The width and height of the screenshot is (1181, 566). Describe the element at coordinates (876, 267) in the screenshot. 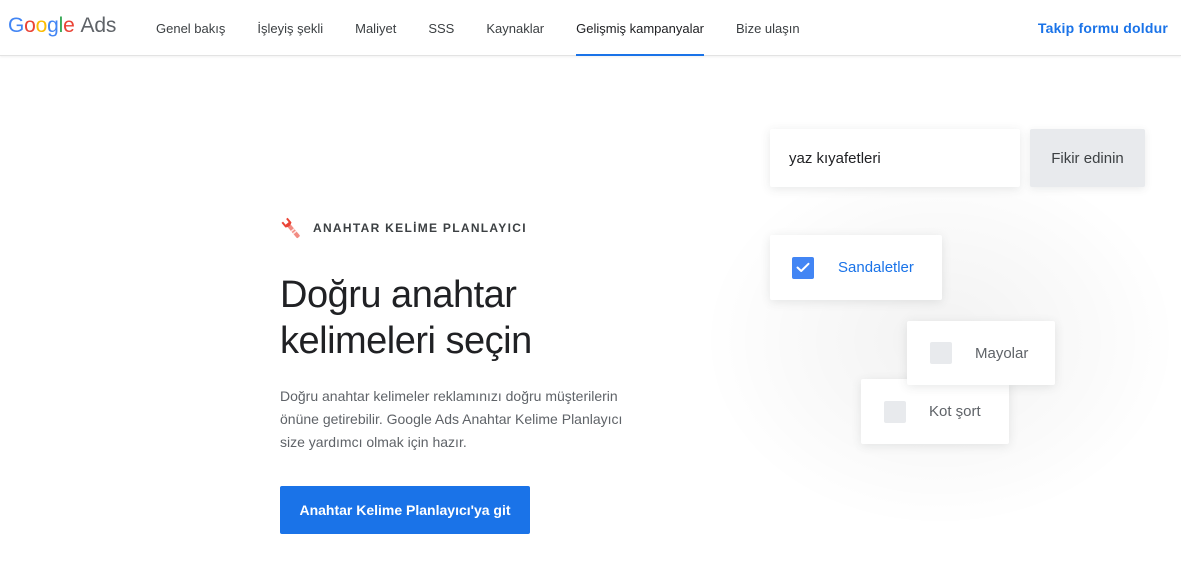

I see `keyword-label: Sandaletler` at that location.